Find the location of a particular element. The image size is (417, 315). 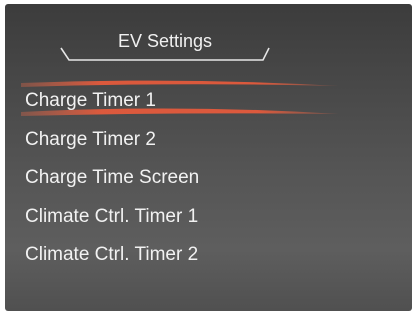

menu-item-climate-ctrl-timer-1: Climate Ctrl. Timer 1 is located at coordinates (208, 217).